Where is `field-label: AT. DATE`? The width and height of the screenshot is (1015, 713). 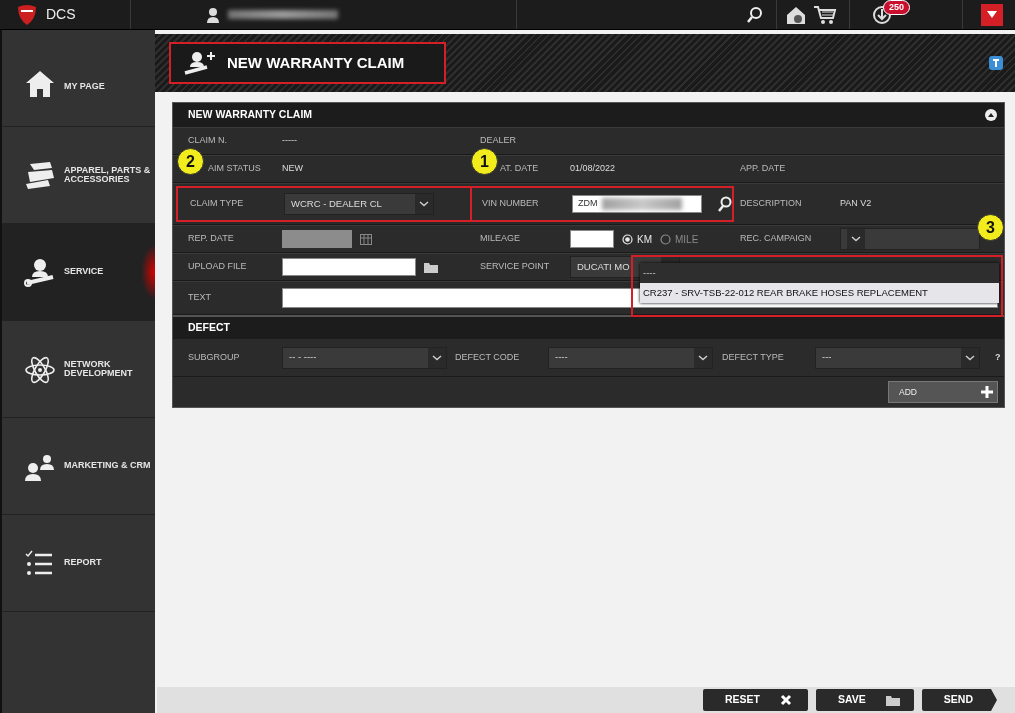 field-label: AT. DATE is located at coordinates (519, 169).